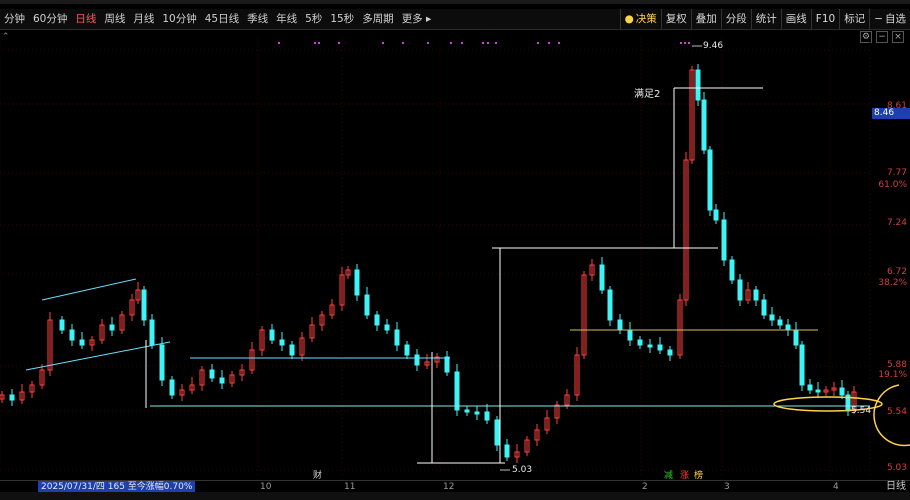 The image size is (910, 500). Describe the element at coordinates (896, 365) in the screenshot. I see `axis-label: 5.88` at that location.